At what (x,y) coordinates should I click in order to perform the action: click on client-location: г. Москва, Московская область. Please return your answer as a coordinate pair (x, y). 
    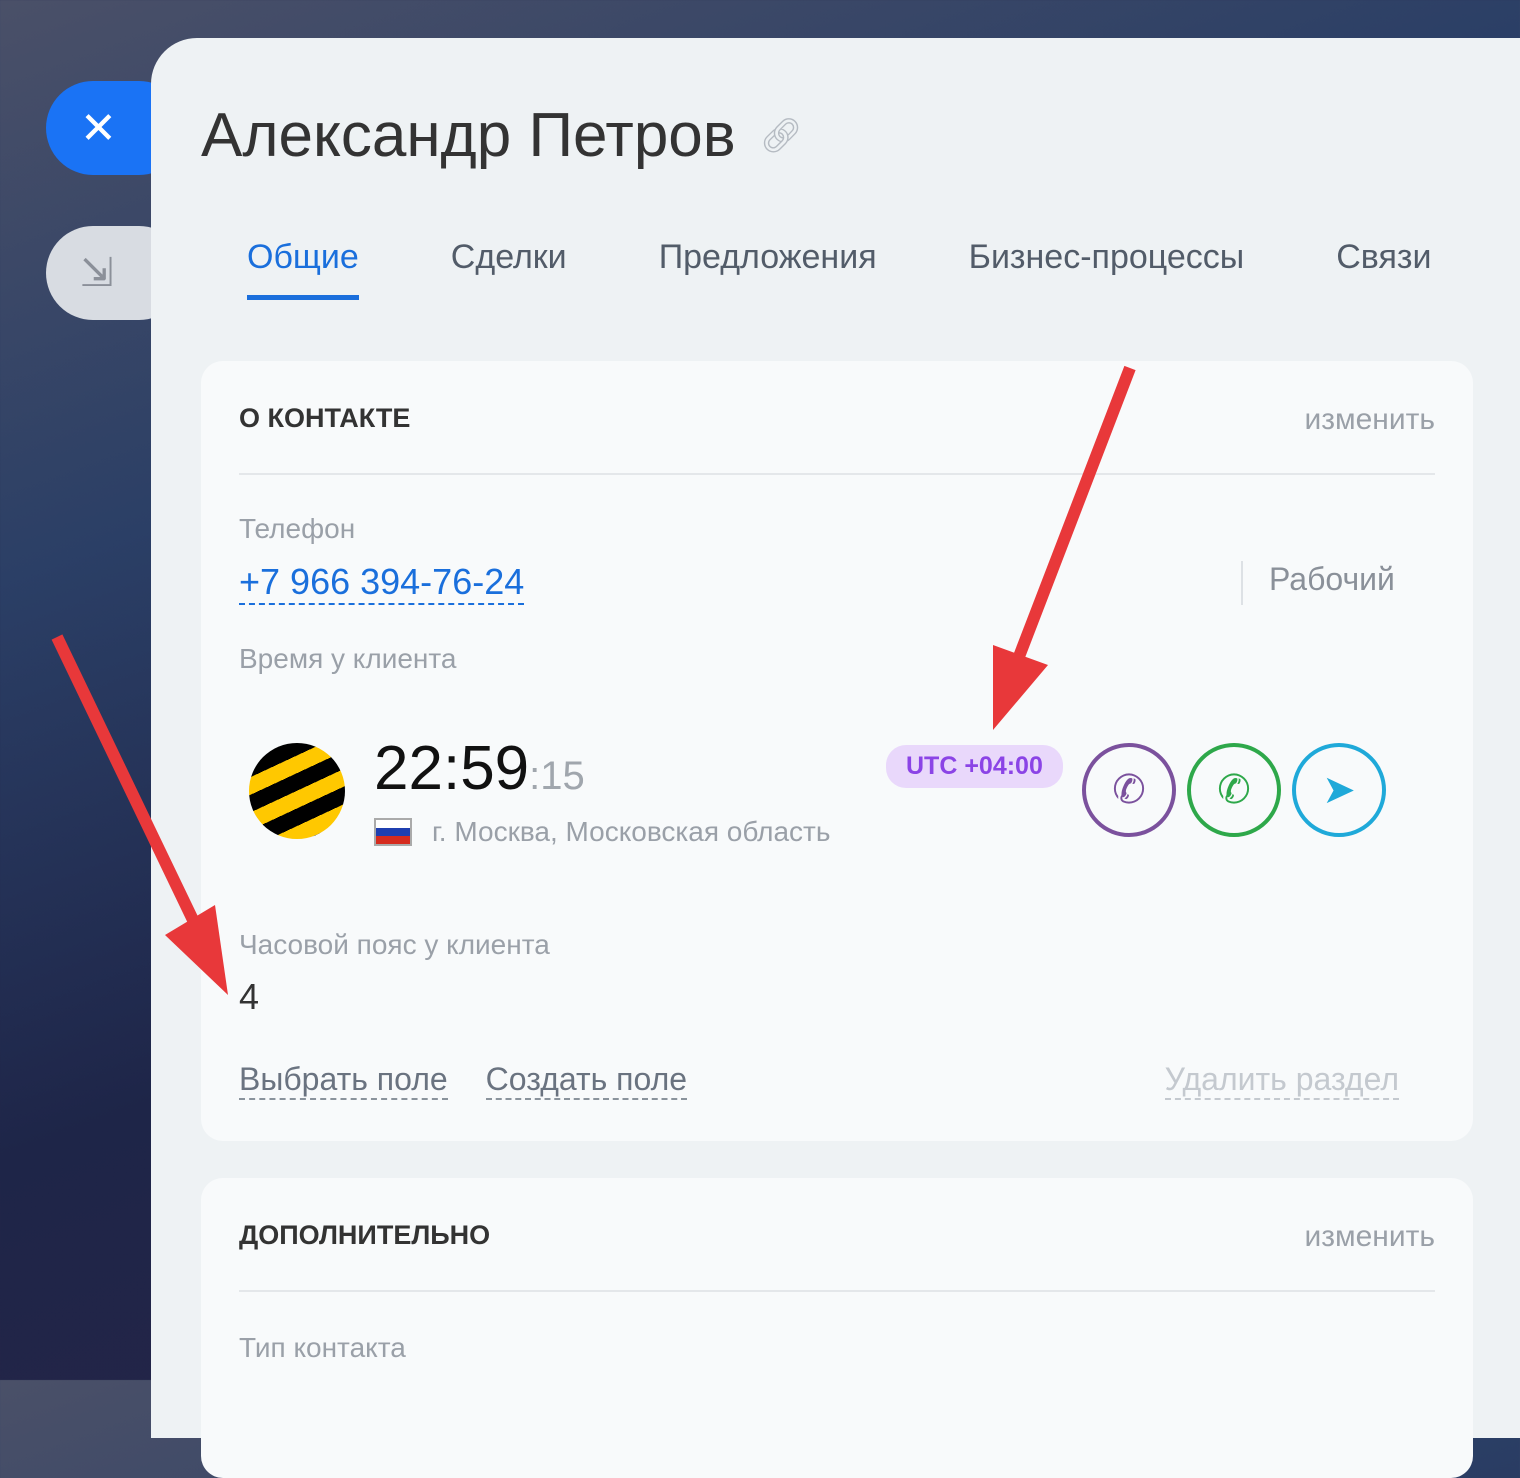
    Looking at the image, I should click on (602, 832).